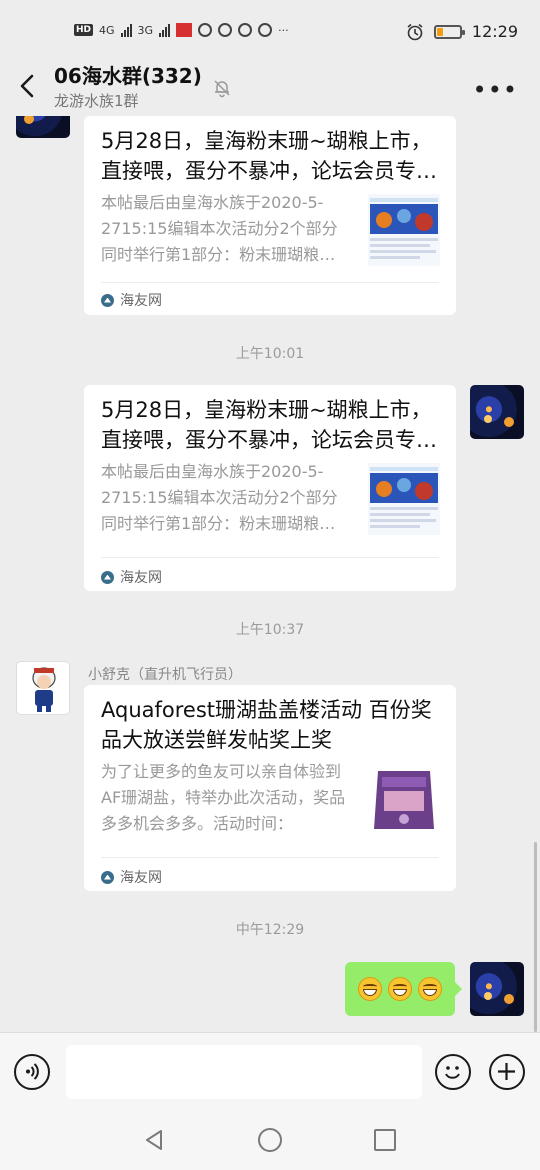 The width and height of the screenshot is (540, 1170). I want to click on timestamp: 上午10:37, so click(270, 630).